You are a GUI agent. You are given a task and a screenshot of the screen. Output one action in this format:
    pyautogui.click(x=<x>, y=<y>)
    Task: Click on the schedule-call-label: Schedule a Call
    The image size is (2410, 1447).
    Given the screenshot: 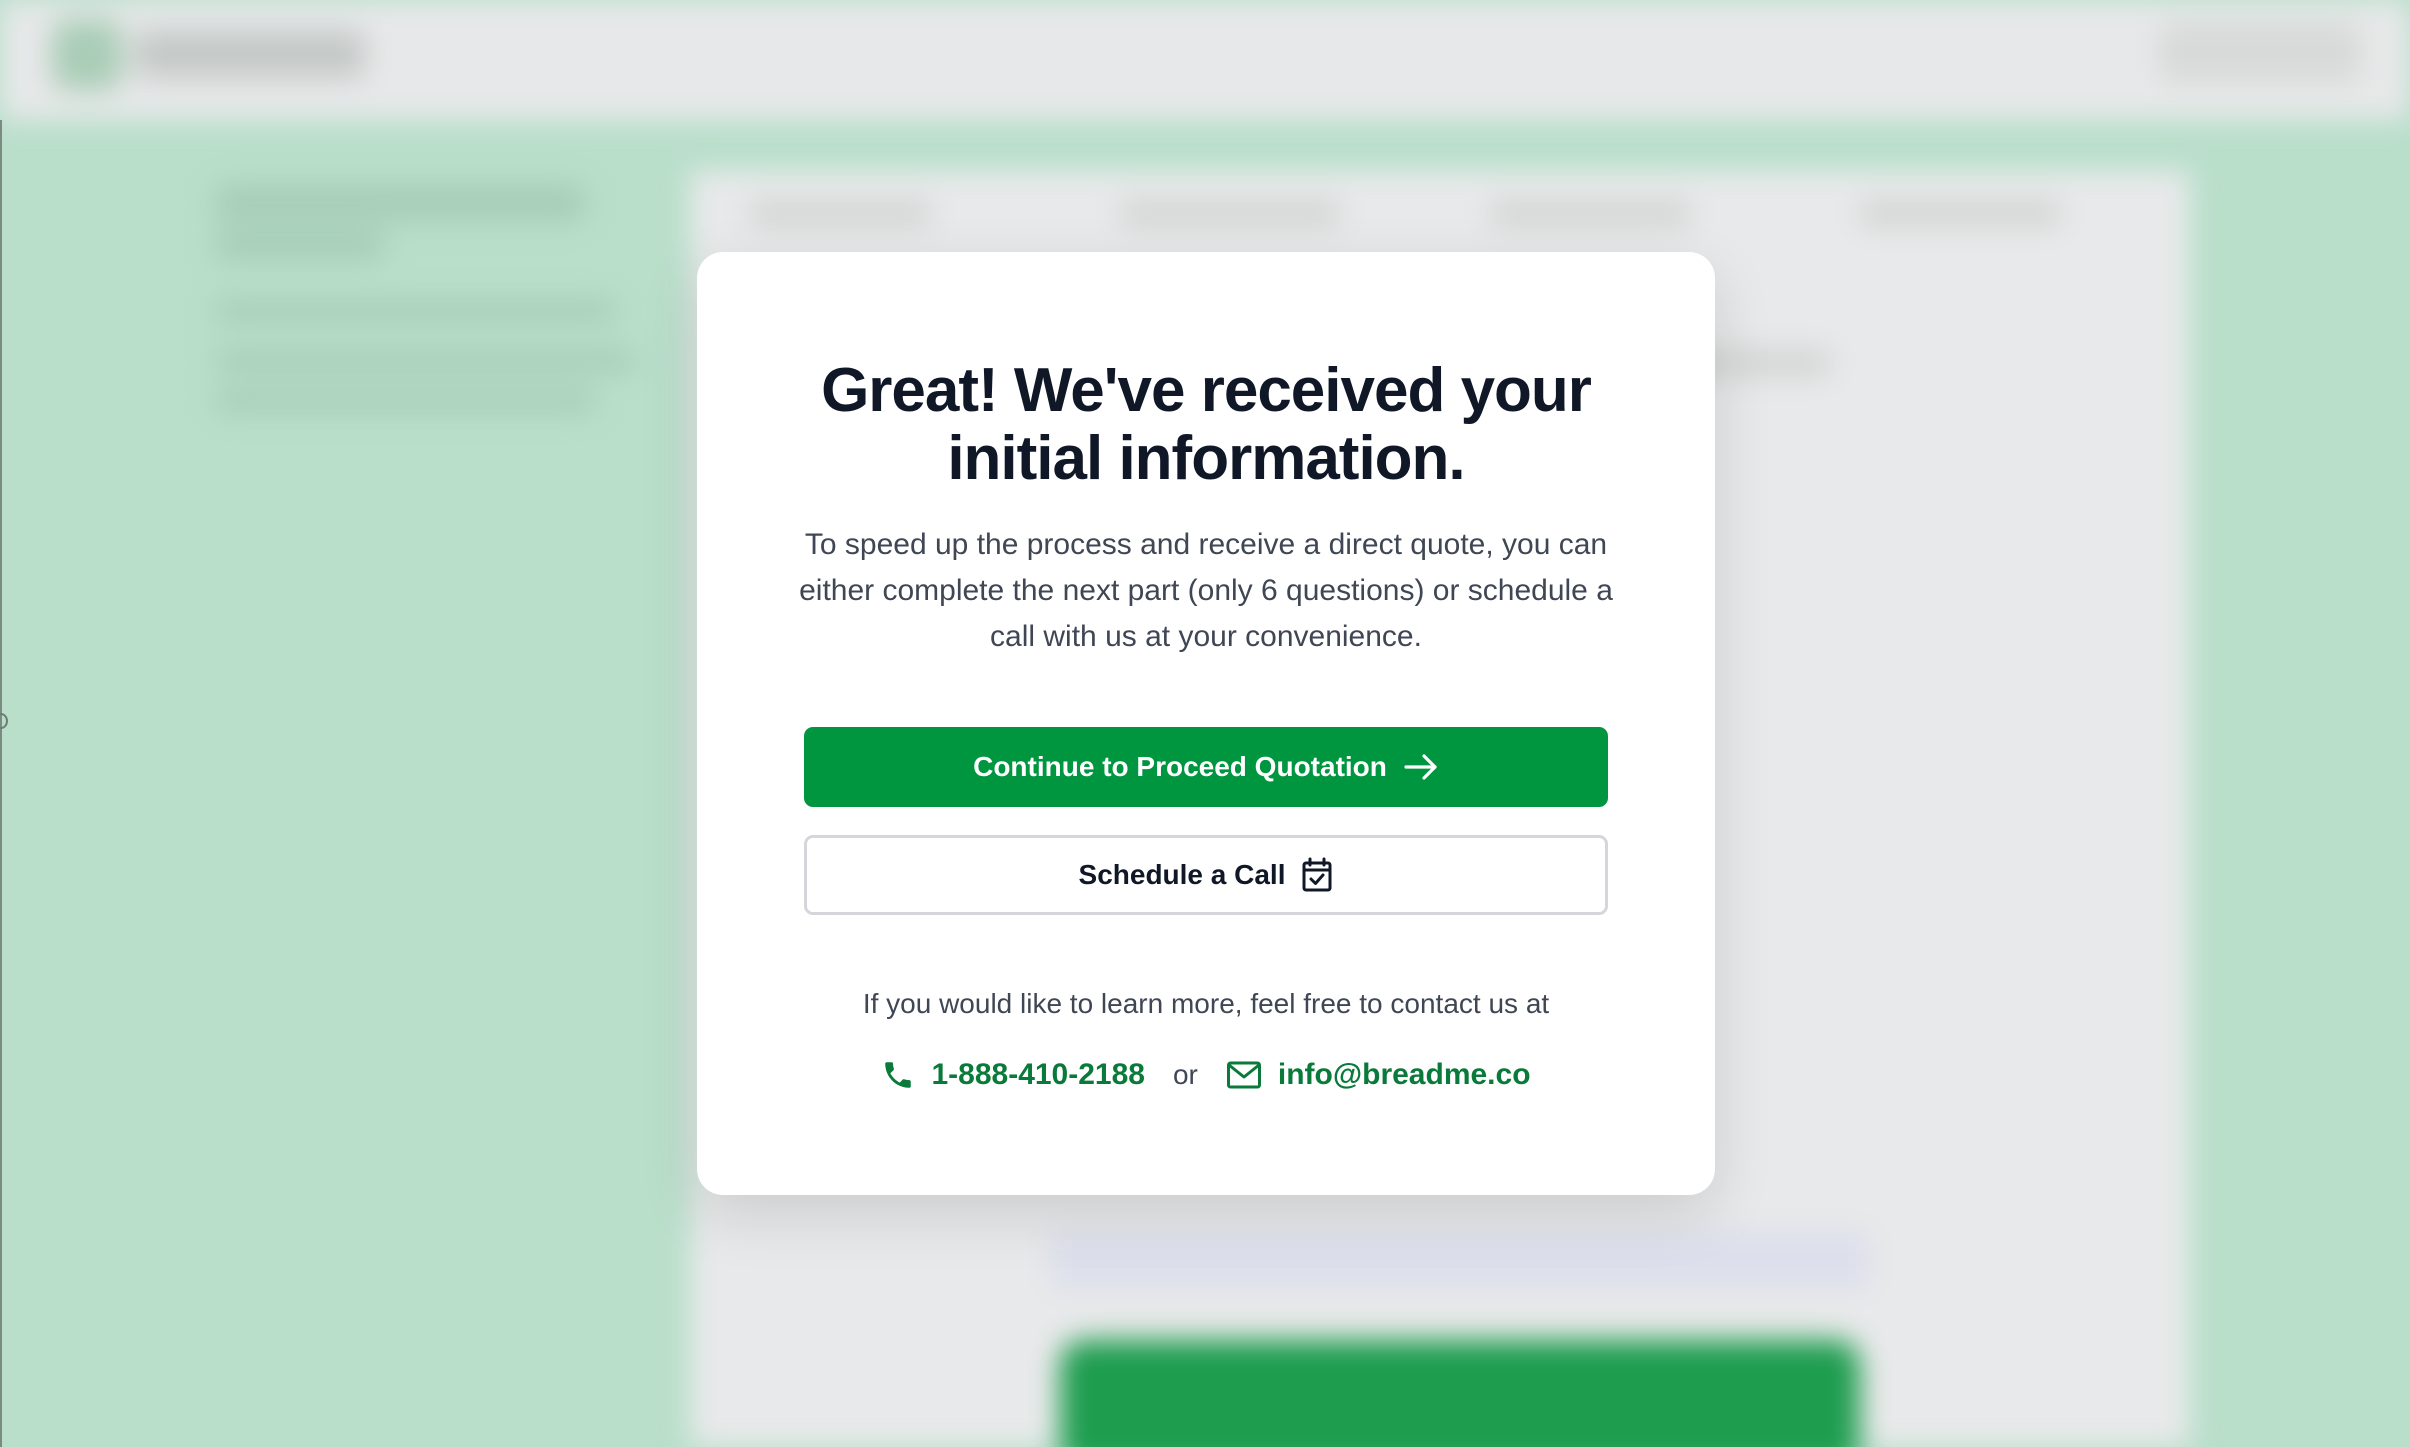 What is the action you would take?
    pyautogui.click(x=1182, y=874)
    